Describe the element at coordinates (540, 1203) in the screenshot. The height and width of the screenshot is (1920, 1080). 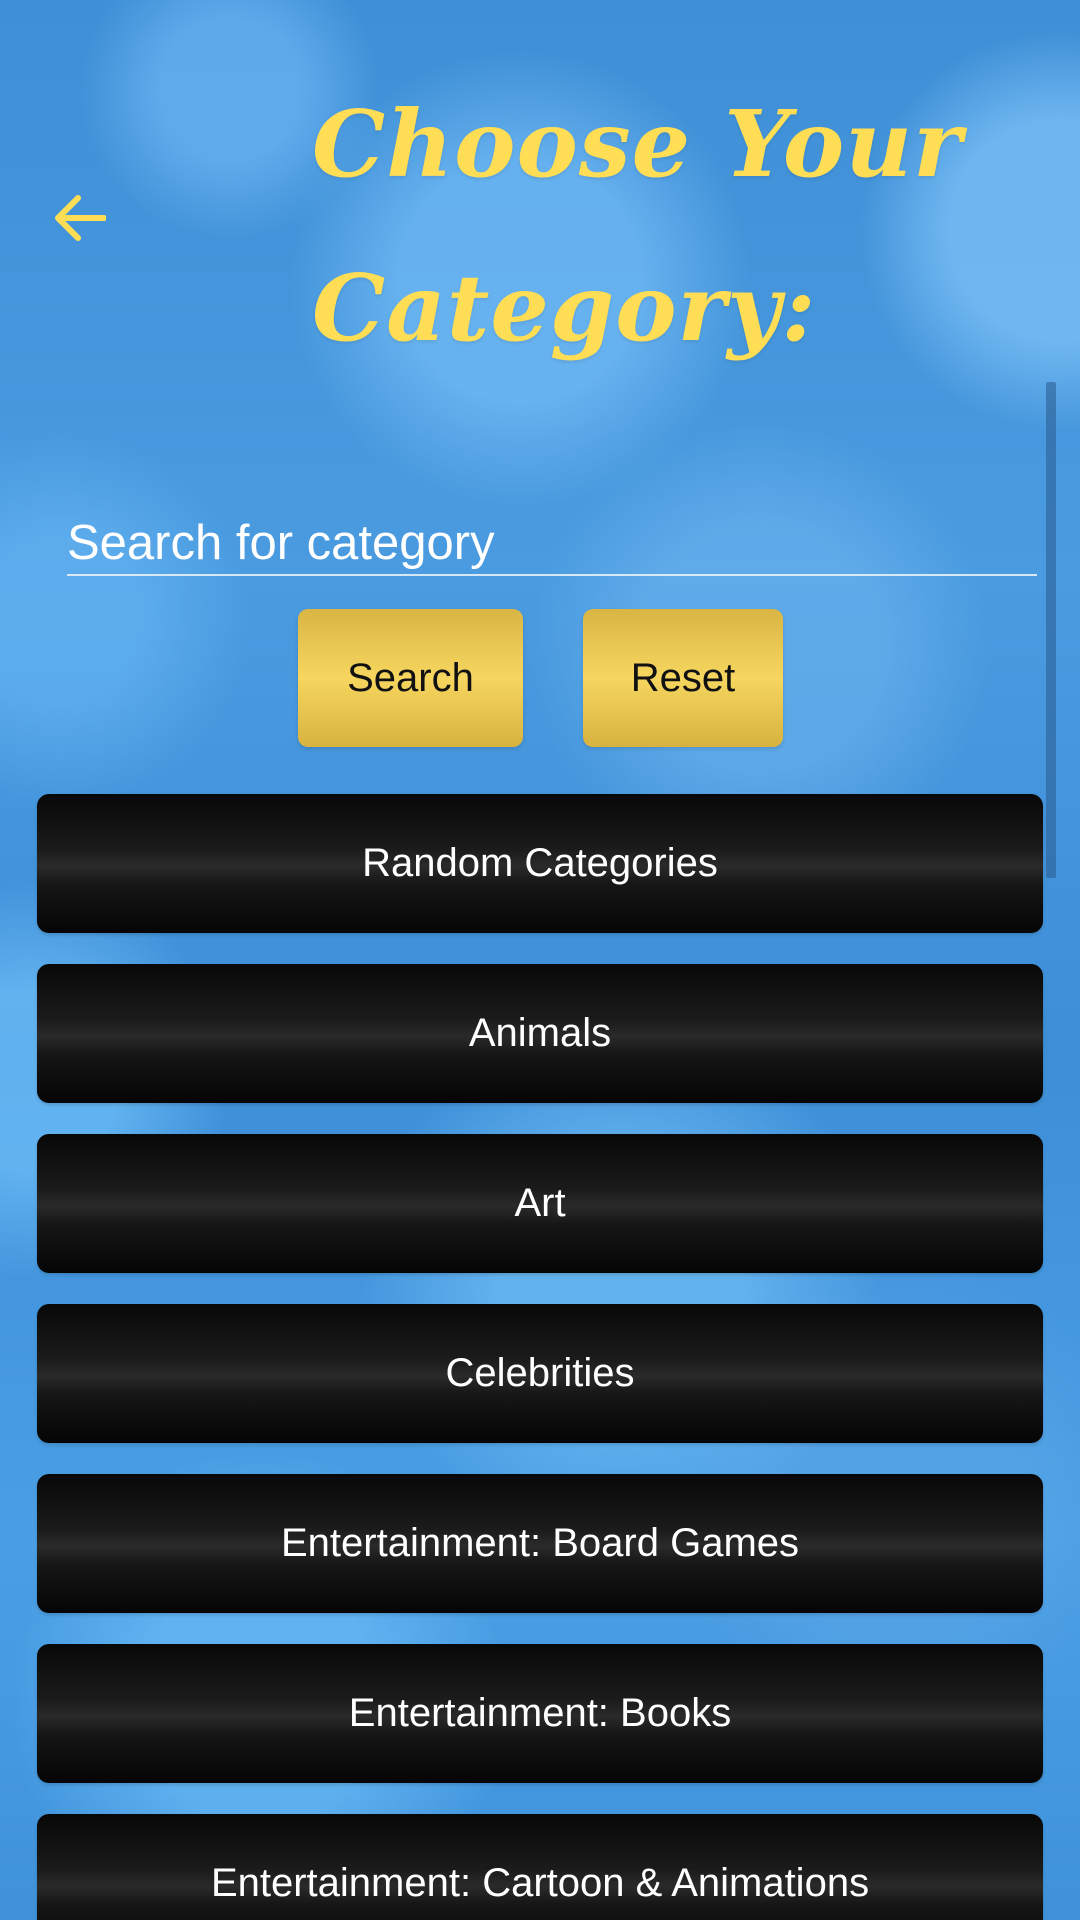
I see `category-art: Art` at that location.